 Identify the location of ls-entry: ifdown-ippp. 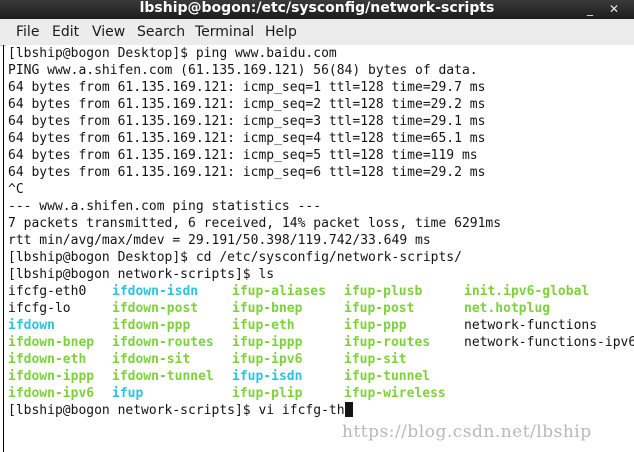
(51, 376).